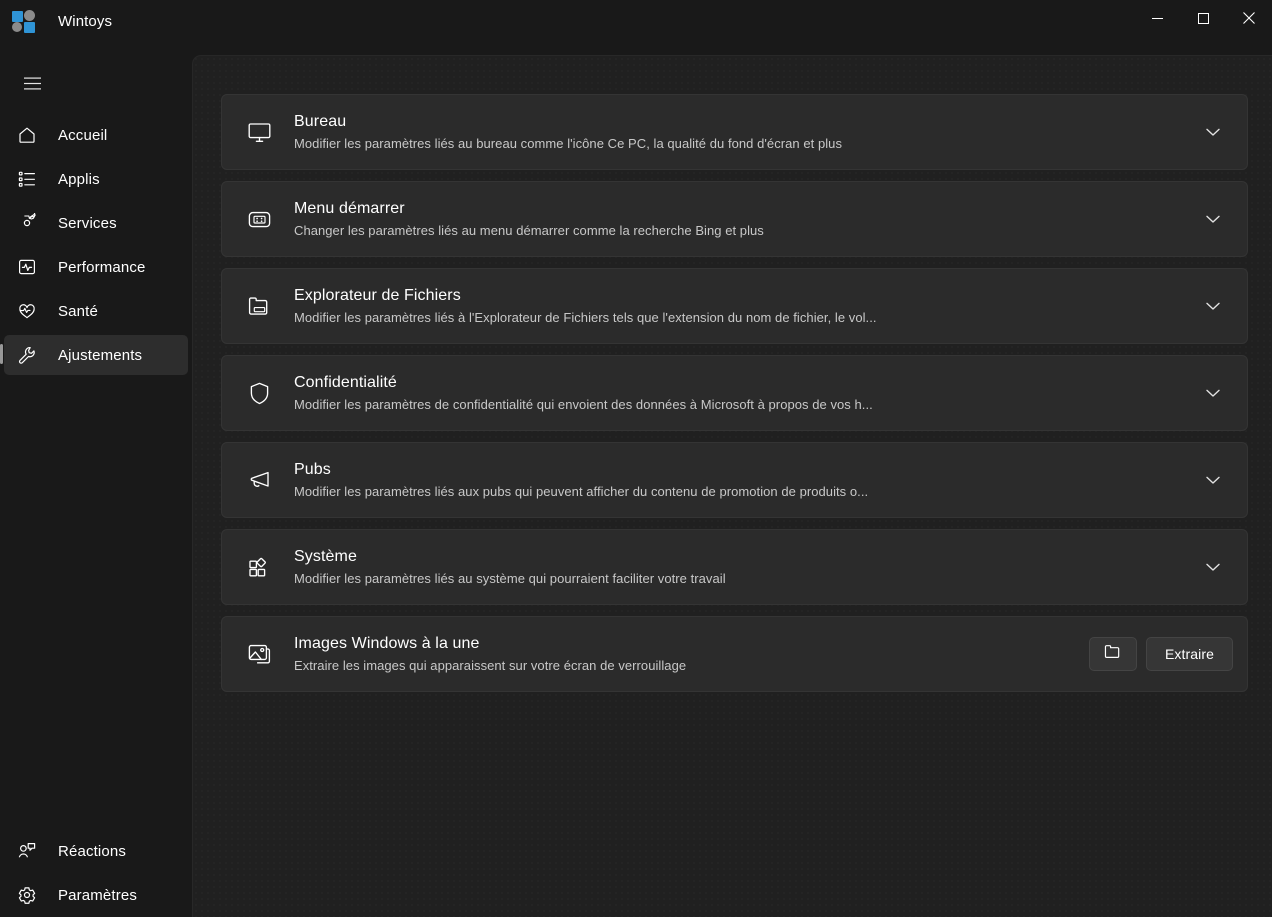  I want to click on sidebar-item-label: Ajustements, so click(100, 355).